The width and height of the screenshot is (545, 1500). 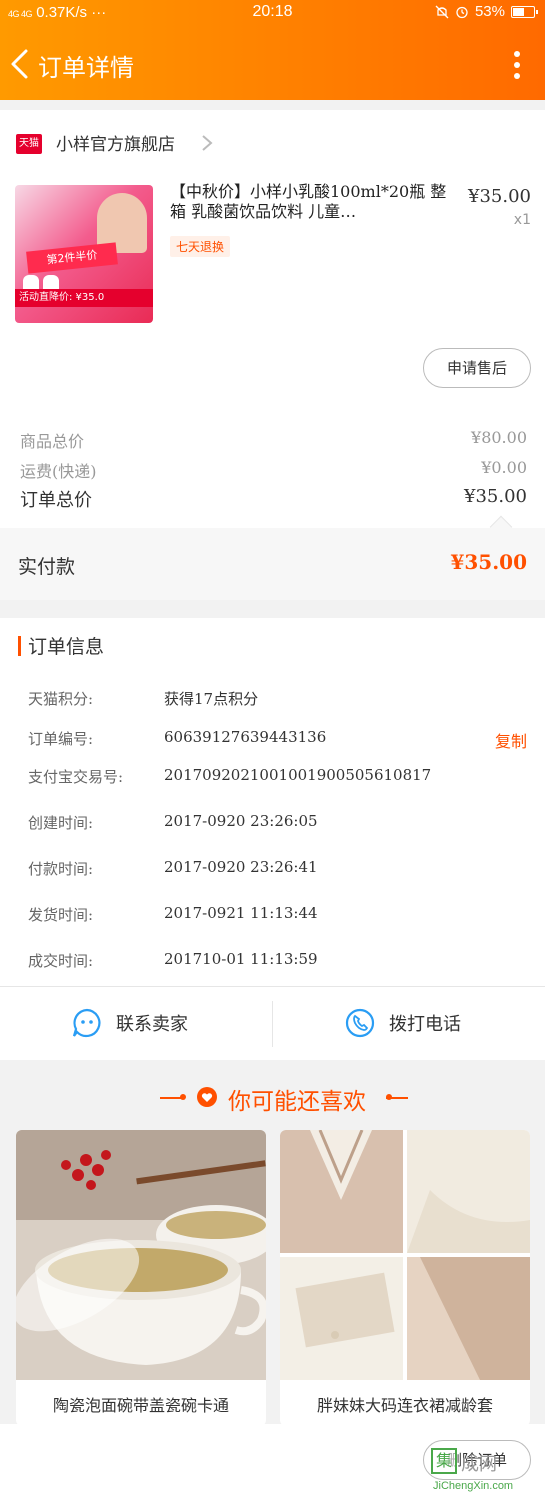 What do you see at coordinates (499, 437) in the screenshot?
I see `summary-value: ¥80.00` at bounding box center [499, 437].